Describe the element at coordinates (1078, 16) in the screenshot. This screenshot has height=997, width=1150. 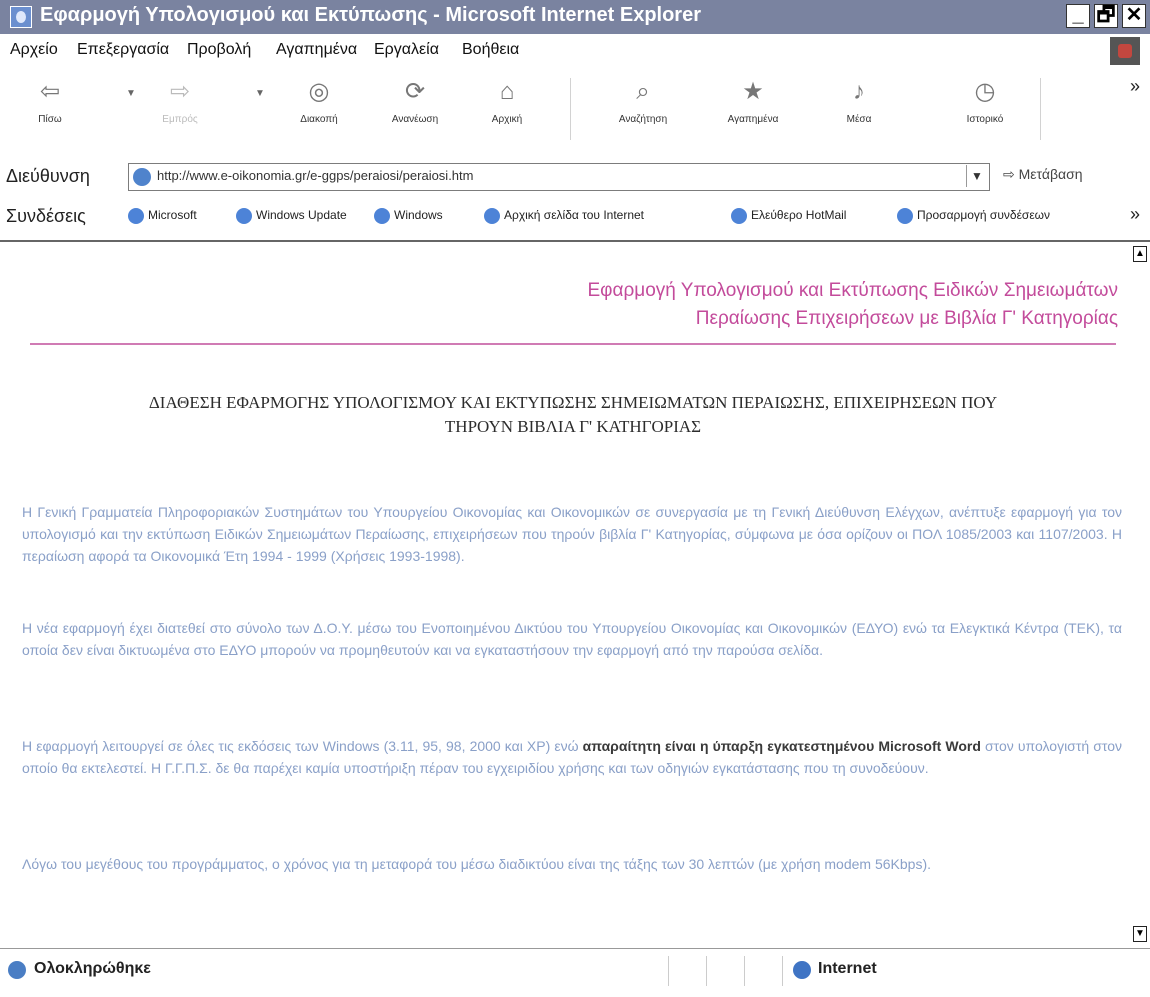
I see `minimize-button: _` at that location.